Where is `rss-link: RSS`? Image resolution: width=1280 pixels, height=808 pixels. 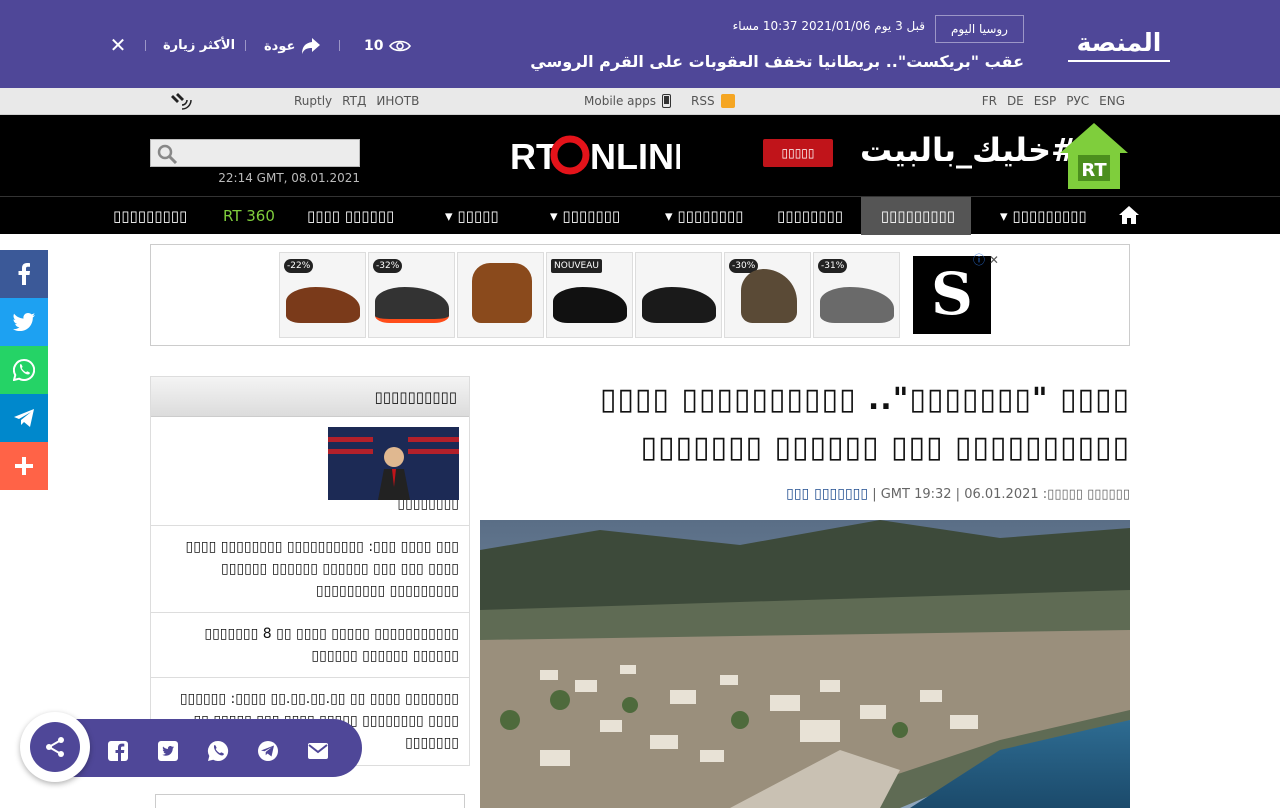
rss-link: RSS is located at coordinates (703, 101).